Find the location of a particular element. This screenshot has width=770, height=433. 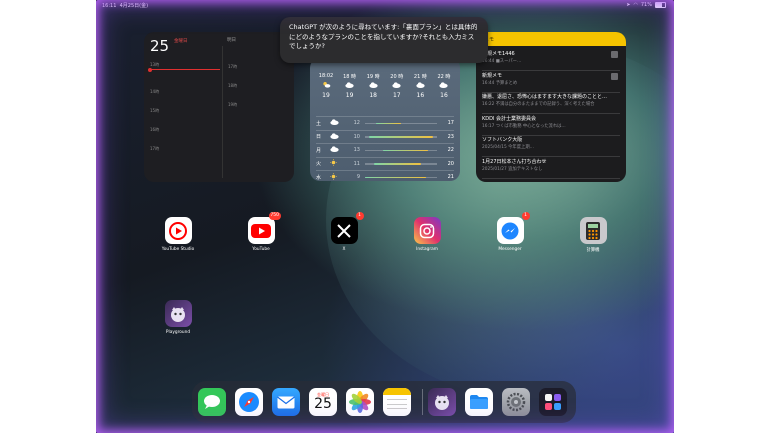

note-title: 1月27日松本さん打ち合わせ is located at coordinates (514, 161).